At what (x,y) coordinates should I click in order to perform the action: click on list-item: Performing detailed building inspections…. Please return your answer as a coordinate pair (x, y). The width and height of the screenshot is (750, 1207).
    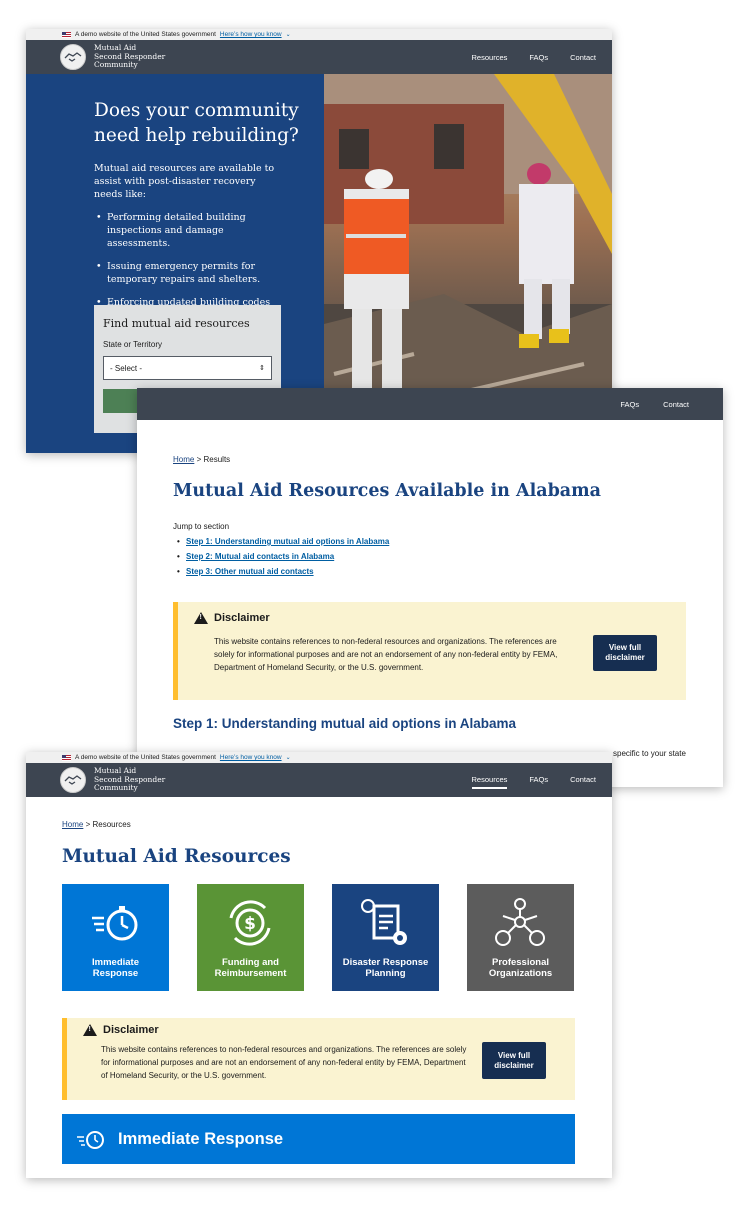
    Looking at the image, I should click on (189, 230).